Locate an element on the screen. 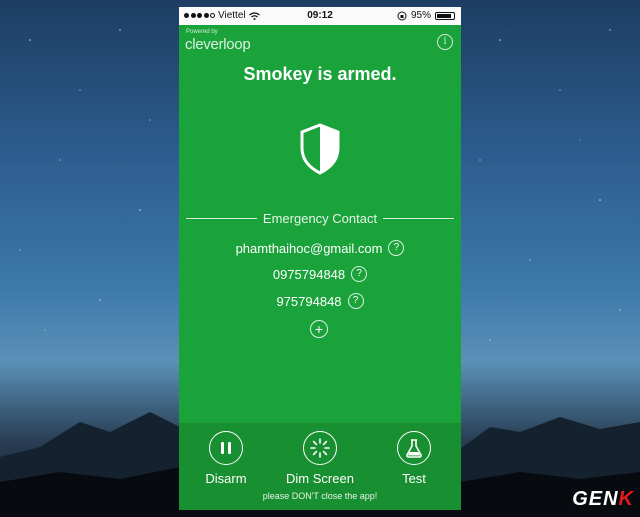 This screenshot has width=640, height=517. watermark-text: GEN is located at coordinates (595, 499).